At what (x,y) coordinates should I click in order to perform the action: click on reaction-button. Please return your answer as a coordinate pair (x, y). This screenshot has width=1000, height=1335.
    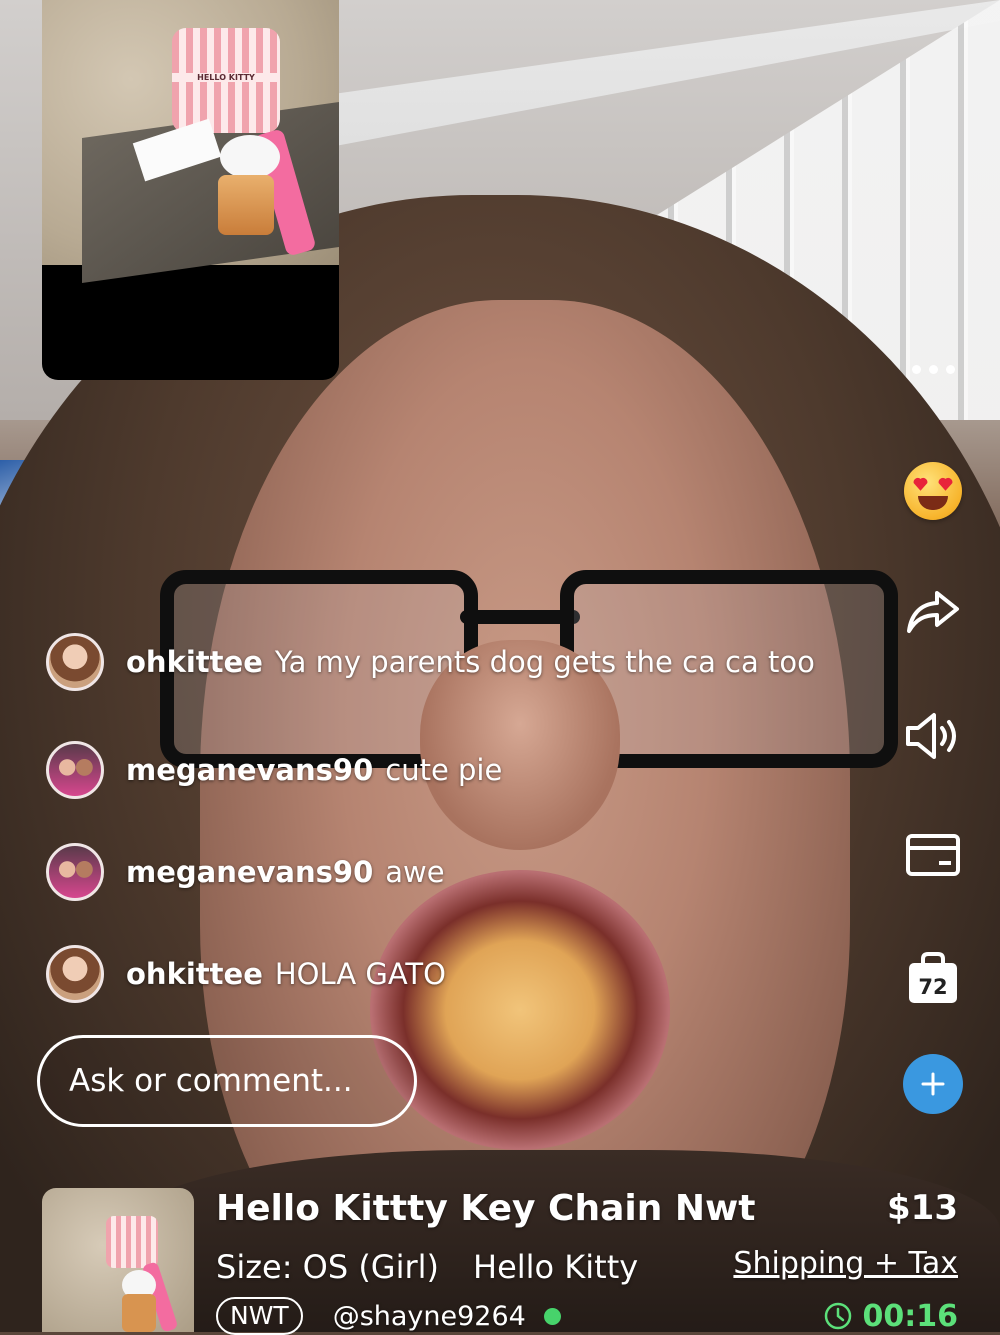
    Looking at the image, I should click on (933, 491).